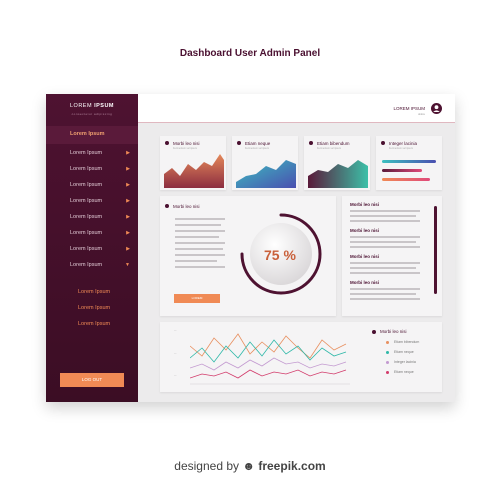  What do you see at coordinates (92, 380) in the screenshot?
I see `logout-button: LOG OUT` at bounding box center [92, 380].